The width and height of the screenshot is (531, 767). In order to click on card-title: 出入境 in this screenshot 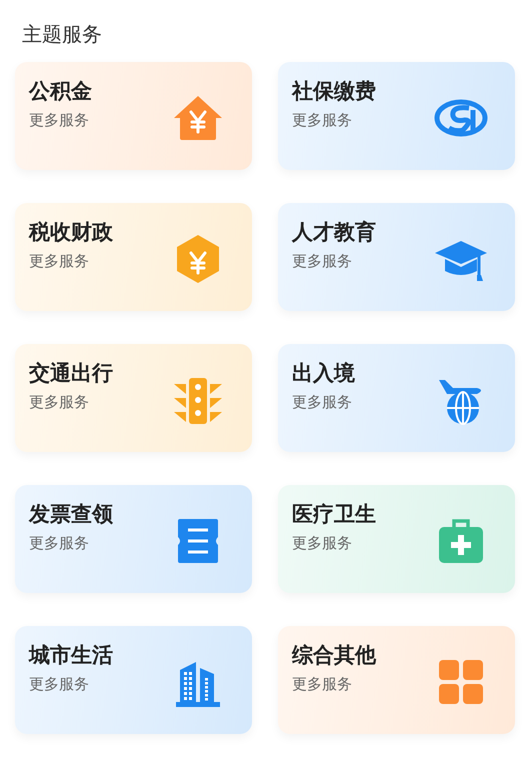, I will do `click(323, 373)`.